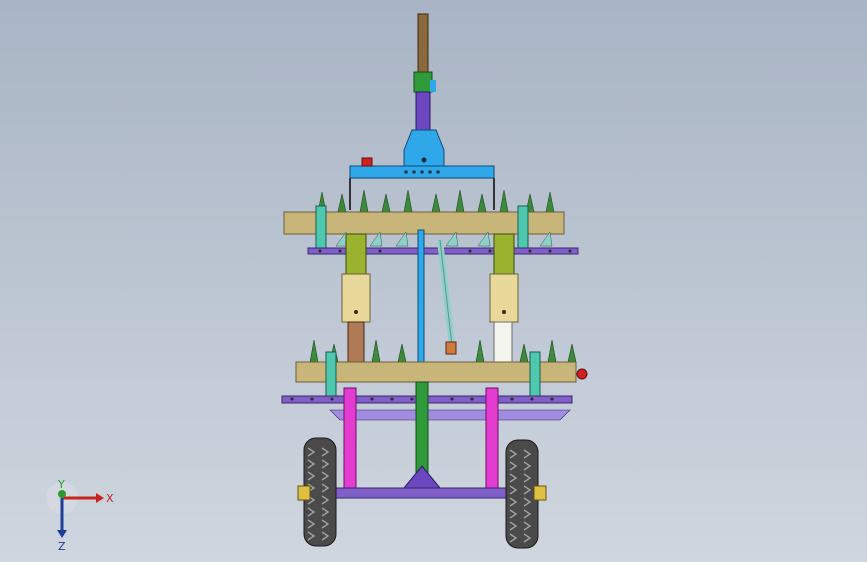  What do you see at coordinates (441, 374) in the screenshot?
I see `lower-beam` at bounding box center [441, 374].